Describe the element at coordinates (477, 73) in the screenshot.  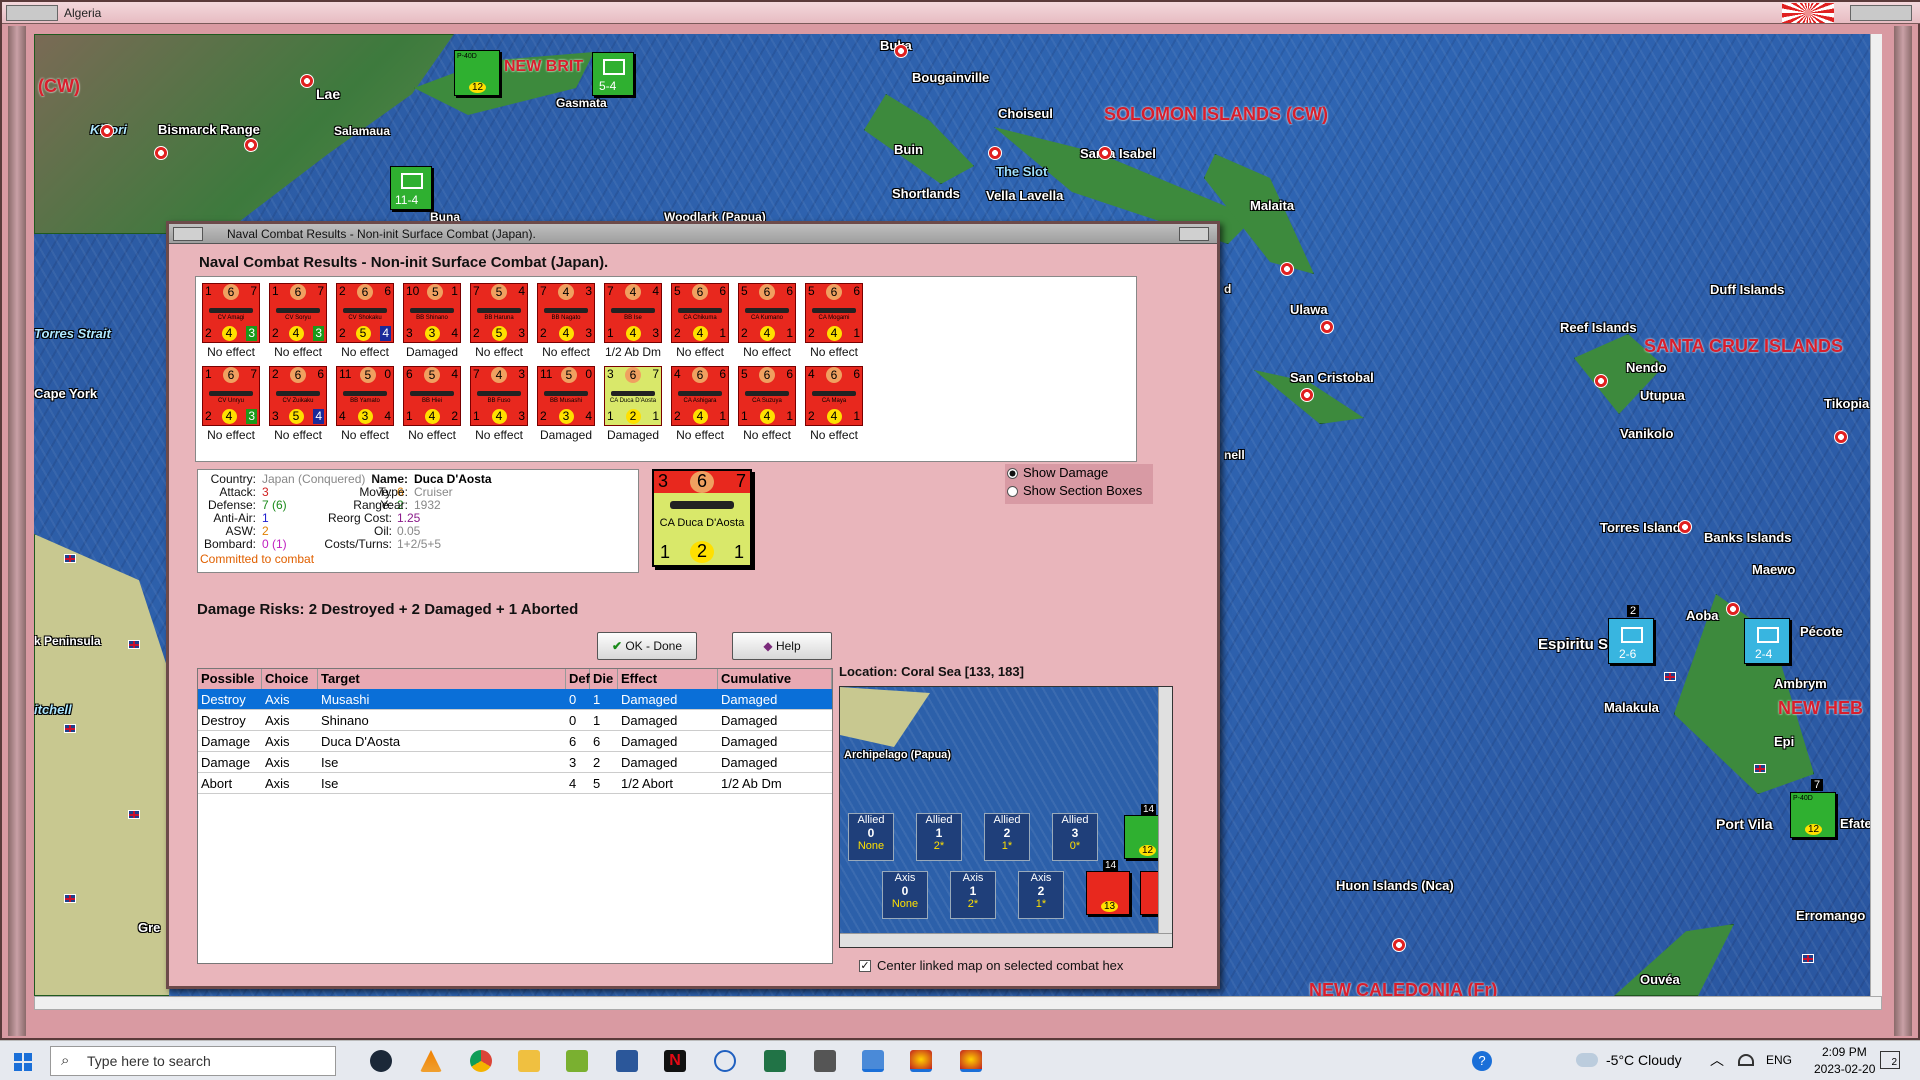
I see `aircraft-counter: P-40D 12` at that location.